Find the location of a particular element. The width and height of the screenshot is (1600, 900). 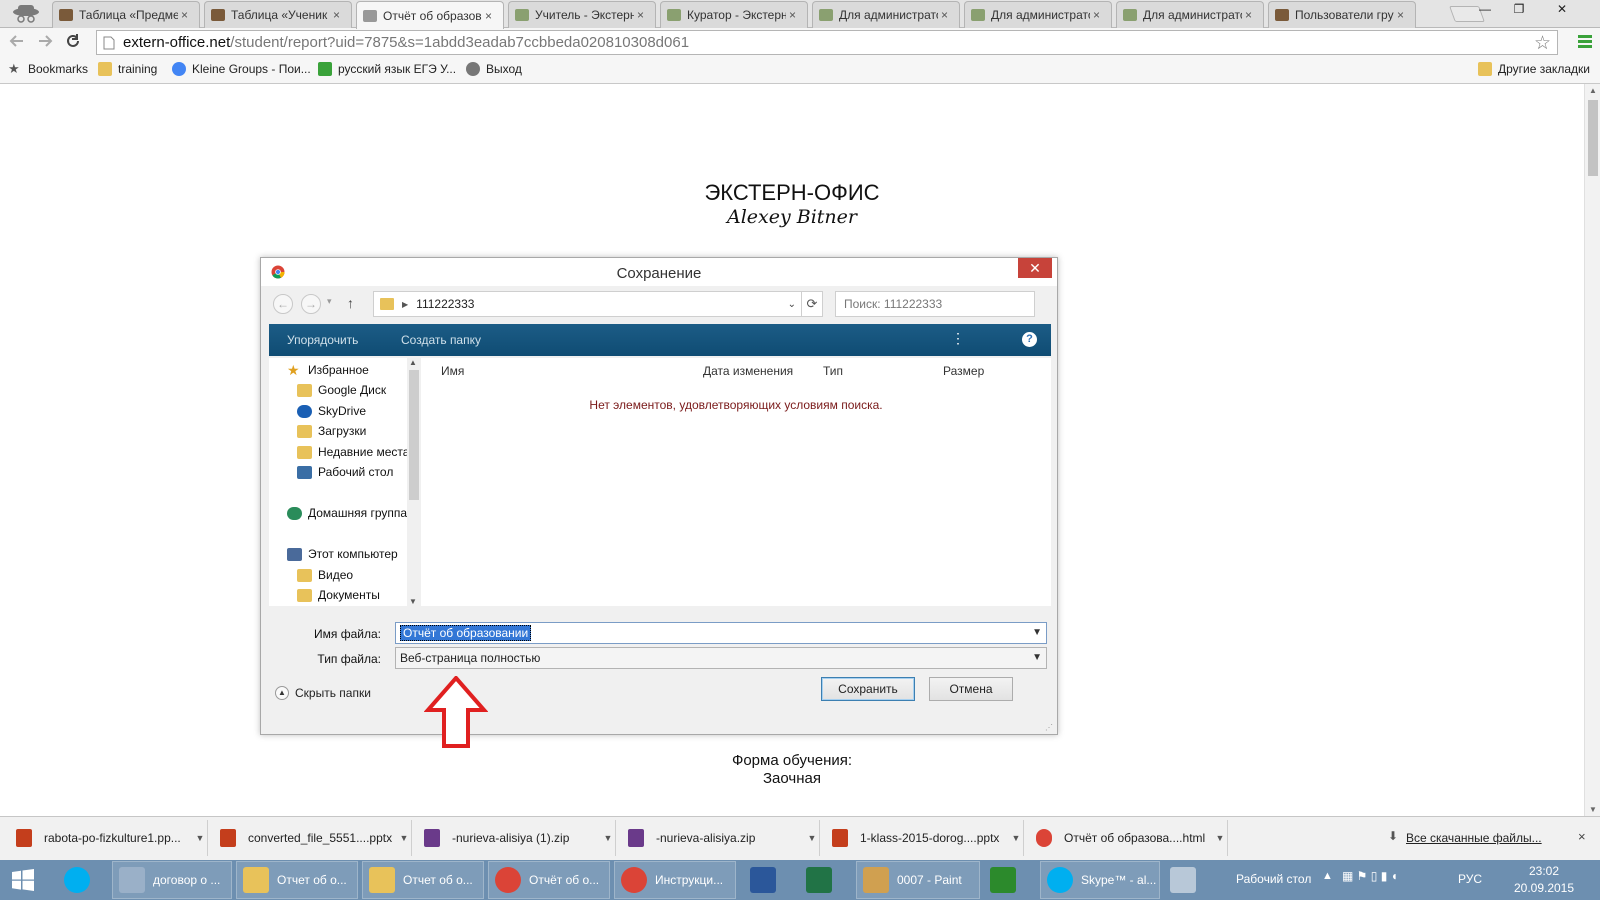

tab-8: Для администрато × is located at coordinates (1190, 14).